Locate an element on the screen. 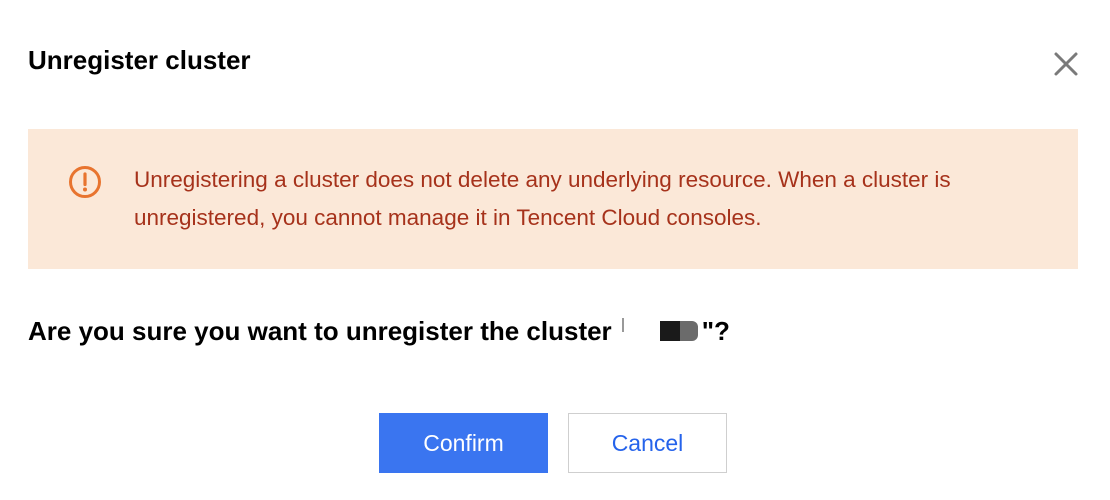 This screenshot has width=1110, height=500. warning-circle-icon is located at coordinates (85, 182).